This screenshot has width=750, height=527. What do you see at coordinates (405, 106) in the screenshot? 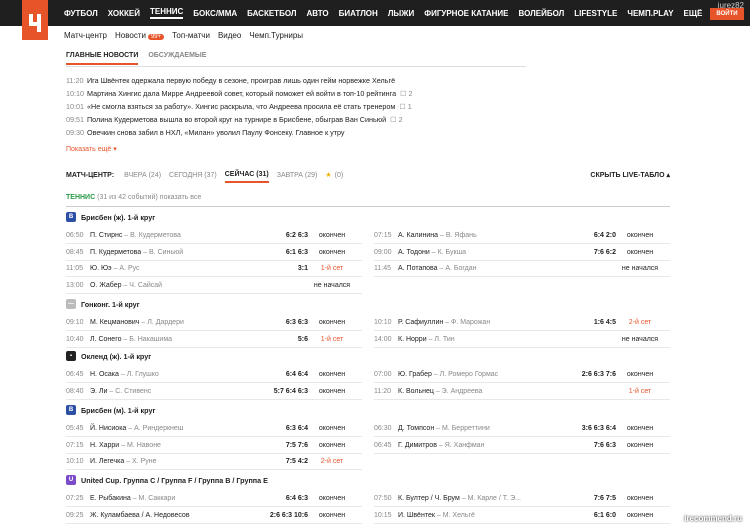
I see `comment-count: ☐ 1` at bounding box center [405, 106].